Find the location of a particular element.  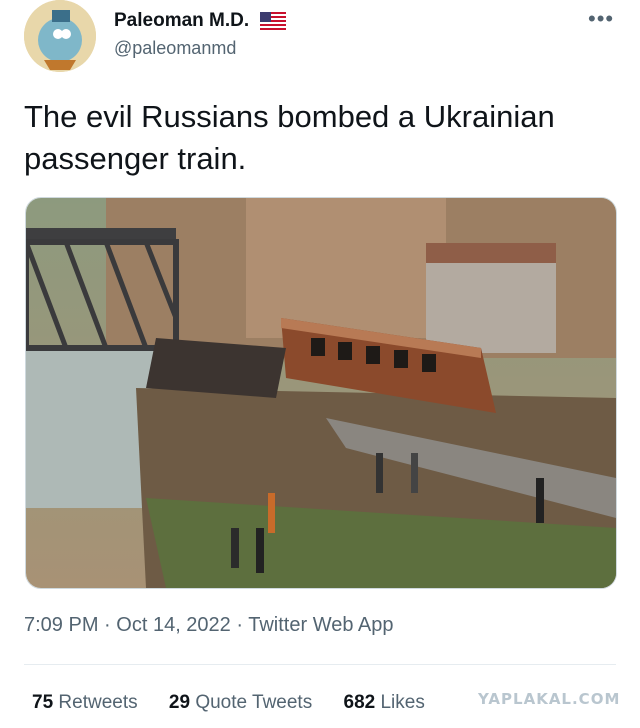

retweets-stat: 75 Retweets is located at coordinates (85, 702).